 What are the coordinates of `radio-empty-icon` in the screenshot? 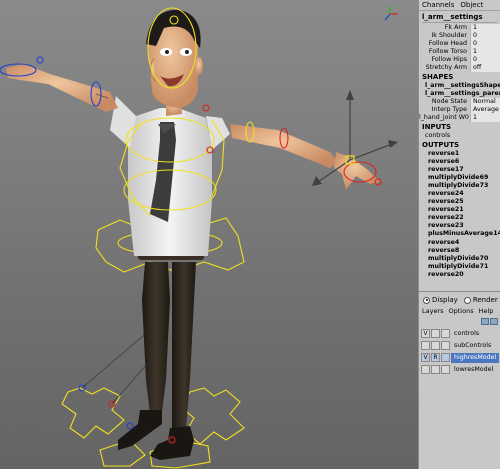 It's located at (467, 300).